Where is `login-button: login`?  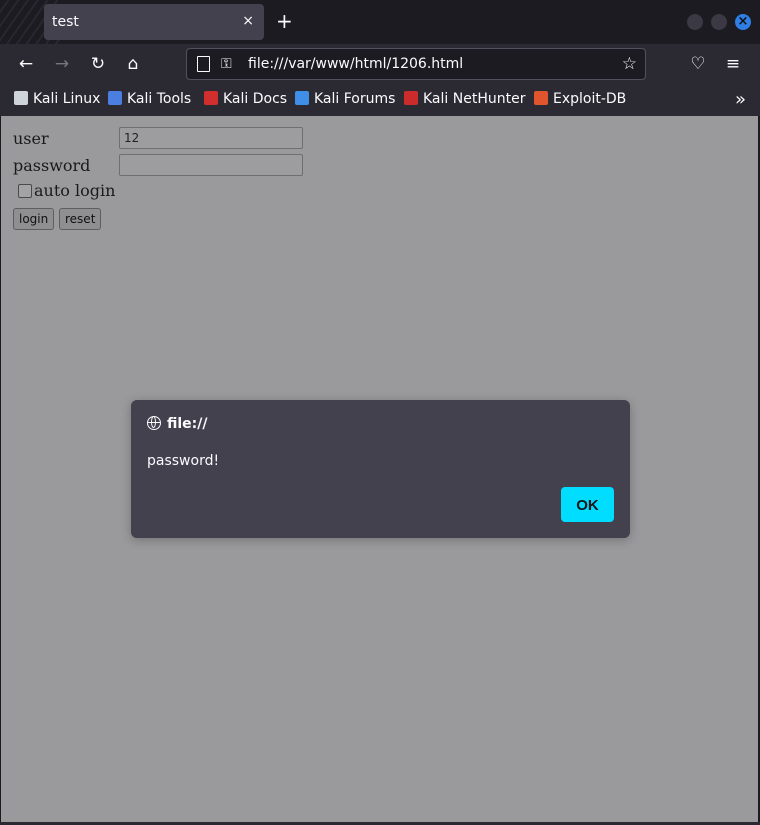 login-button: login is located at coordinates (34, 219).